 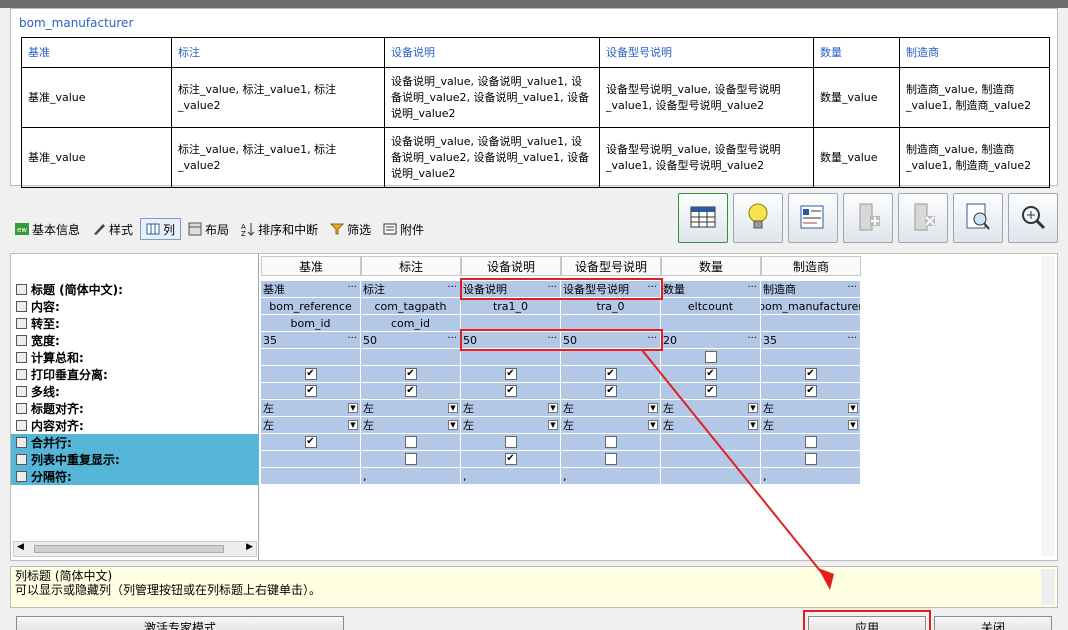 I want to click on vertical-scrollbar, so click(x=1048, y=406).